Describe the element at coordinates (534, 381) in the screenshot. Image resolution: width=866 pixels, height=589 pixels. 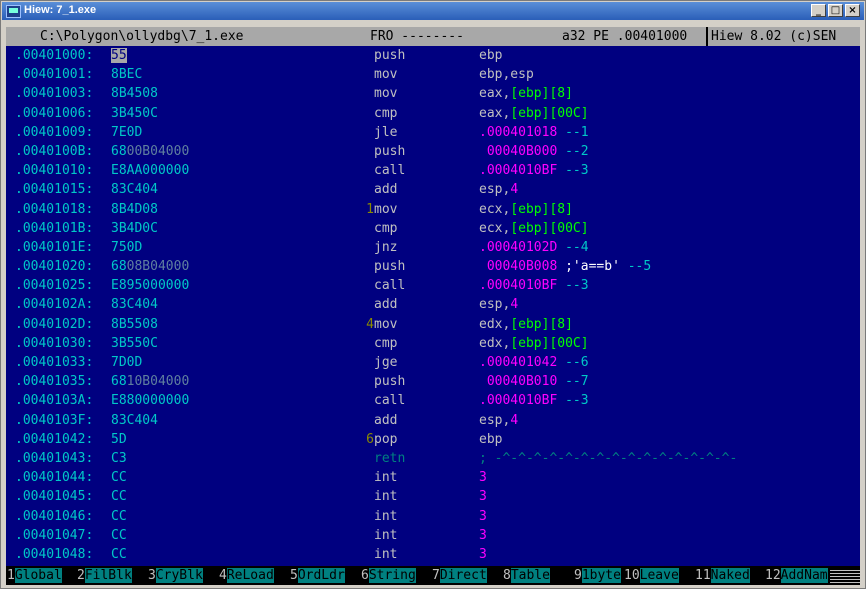
I see `row-operands: 00040B010 --⁠7` at that location.